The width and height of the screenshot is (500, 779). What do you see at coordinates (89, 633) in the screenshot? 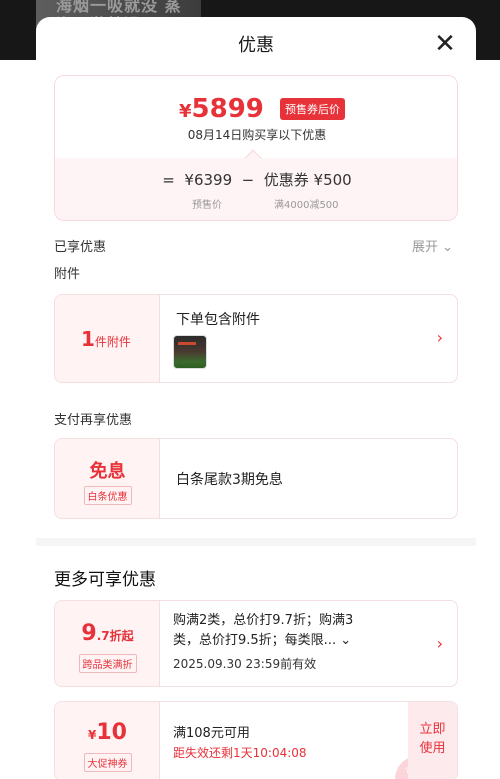
I see `discount-value-big: 9` at bounding box center [89, 633].